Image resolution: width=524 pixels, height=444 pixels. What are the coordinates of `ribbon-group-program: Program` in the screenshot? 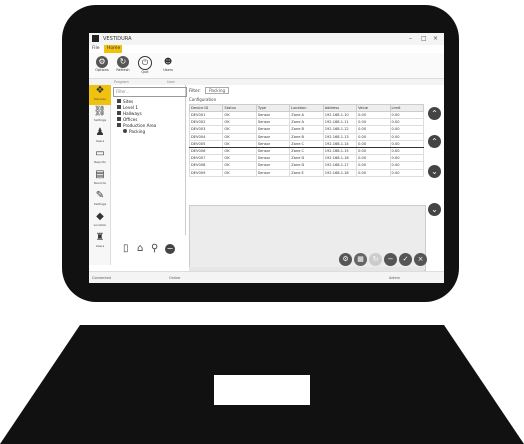 It's located at (121, 82).